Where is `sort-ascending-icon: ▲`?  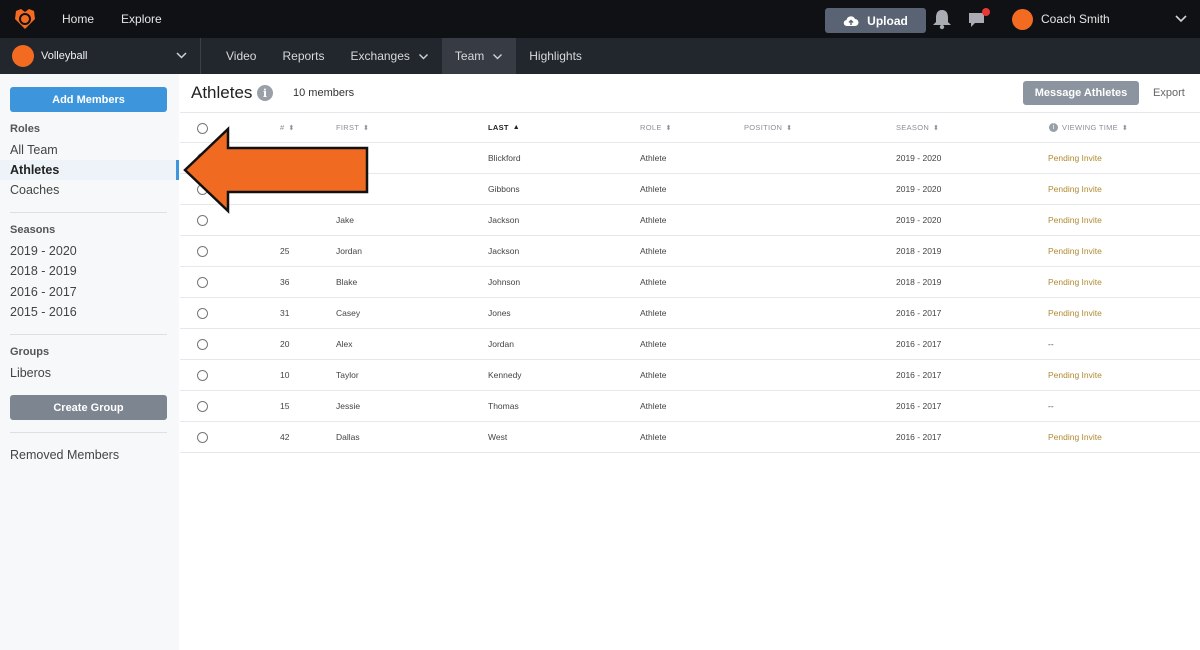
sort-ascending-icon: ▲ is located at coordinates (516, 127).